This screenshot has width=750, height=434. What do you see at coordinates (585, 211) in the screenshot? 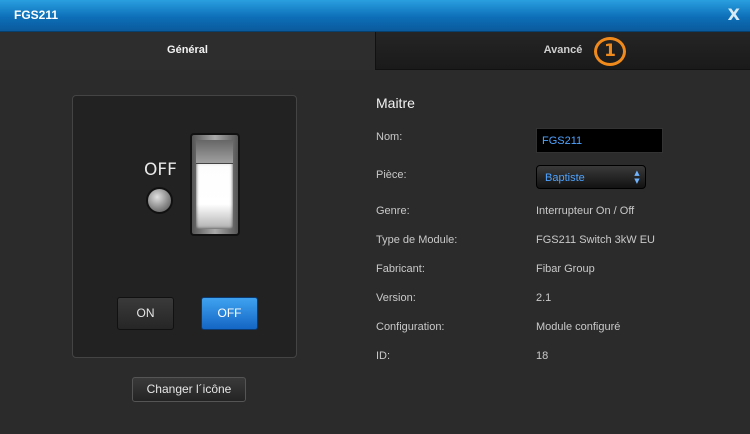
I see `genre-value: Interrupteur On / Off` at bounding box center [585, 211].